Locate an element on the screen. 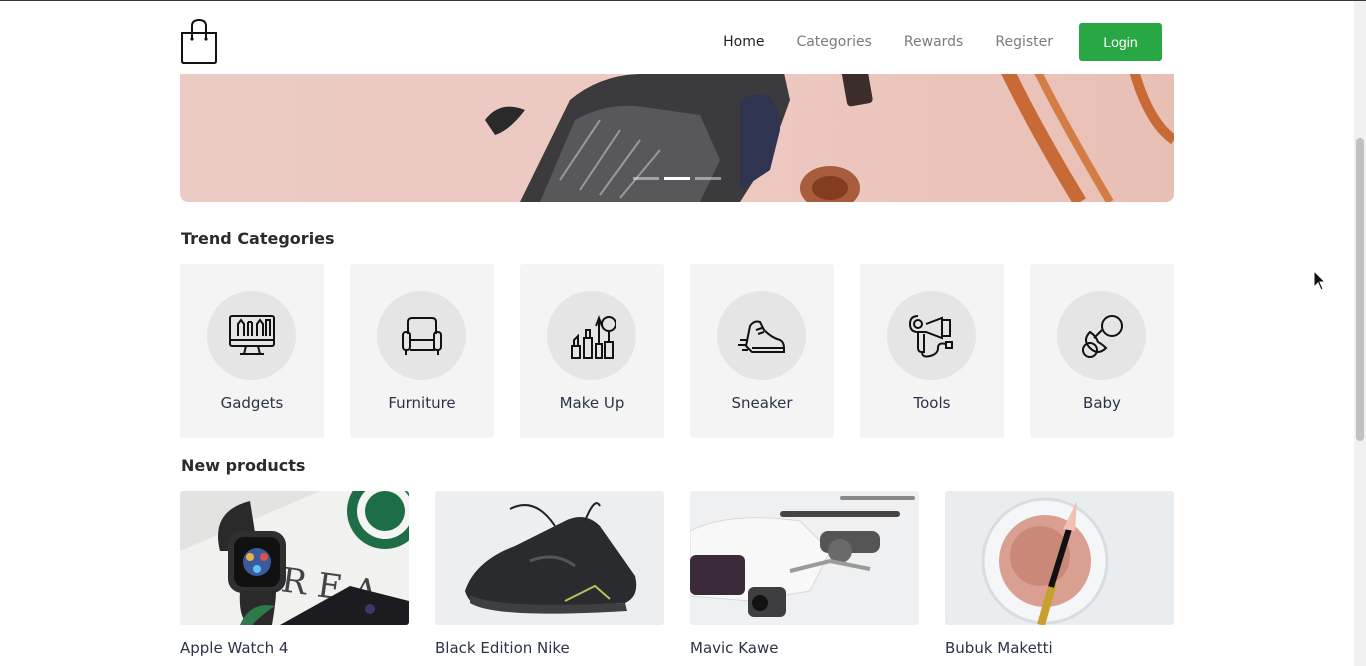 The width and height of the screenshot is (1366, 666). category-label: Sneaker is located at coordinates (762, 403).